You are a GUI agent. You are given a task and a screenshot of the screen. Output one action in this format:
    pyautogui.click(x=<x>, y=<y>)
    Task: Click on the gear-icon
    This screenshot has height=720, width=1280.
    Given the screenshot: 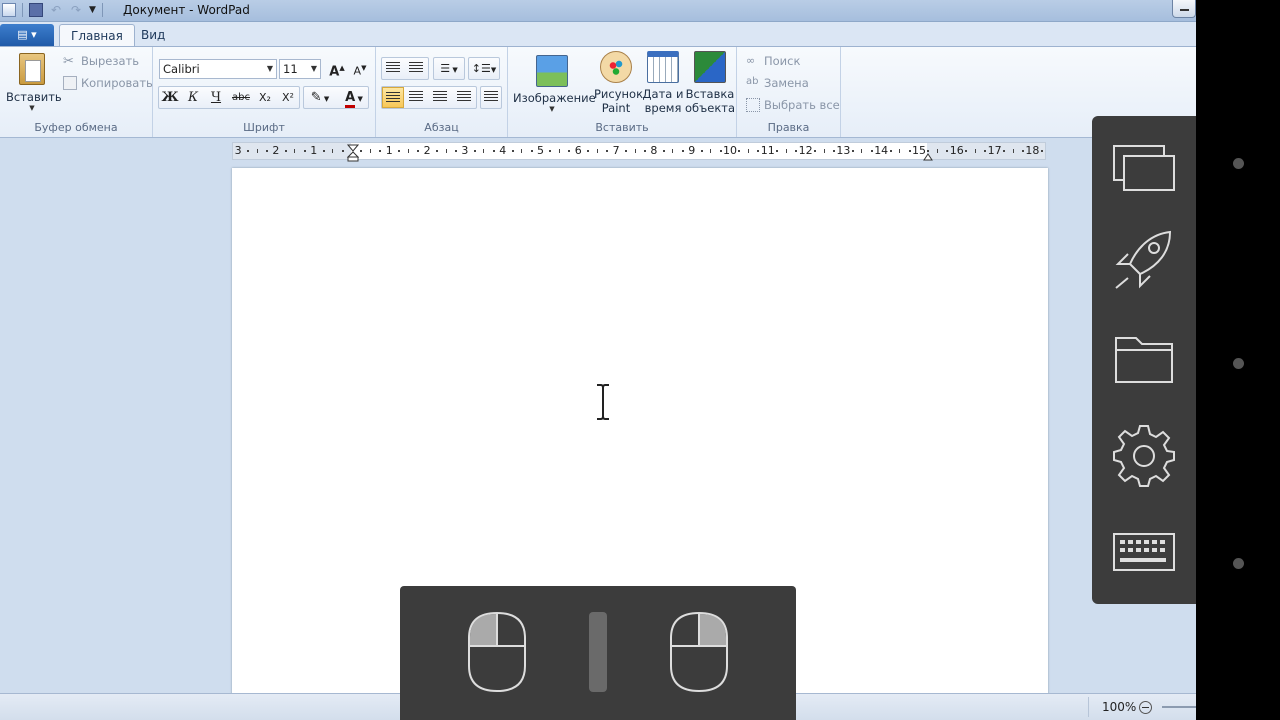 What is the action you would take?
    pyautogui.click(x=1144, y=456)
    